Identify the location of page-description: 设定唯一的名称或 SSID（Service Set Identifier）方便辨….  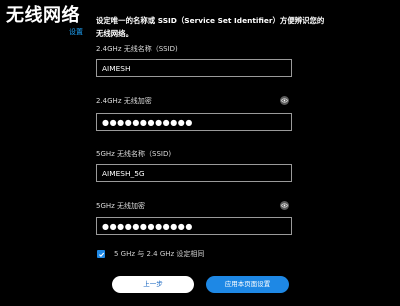
(210, 27).